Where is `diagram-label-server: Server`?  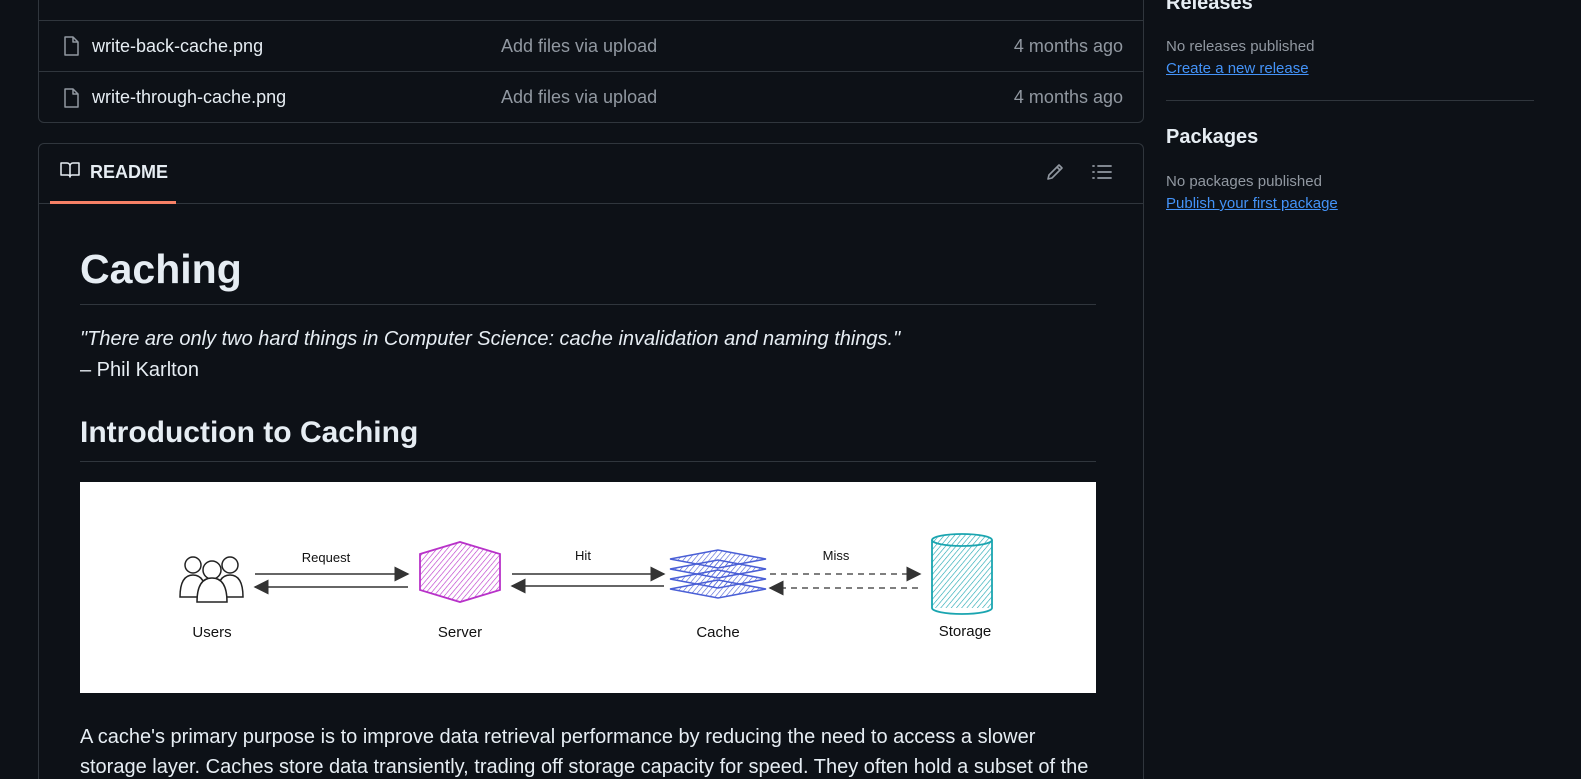 diagram-label-server: Server is located at coordinates (460, 632).